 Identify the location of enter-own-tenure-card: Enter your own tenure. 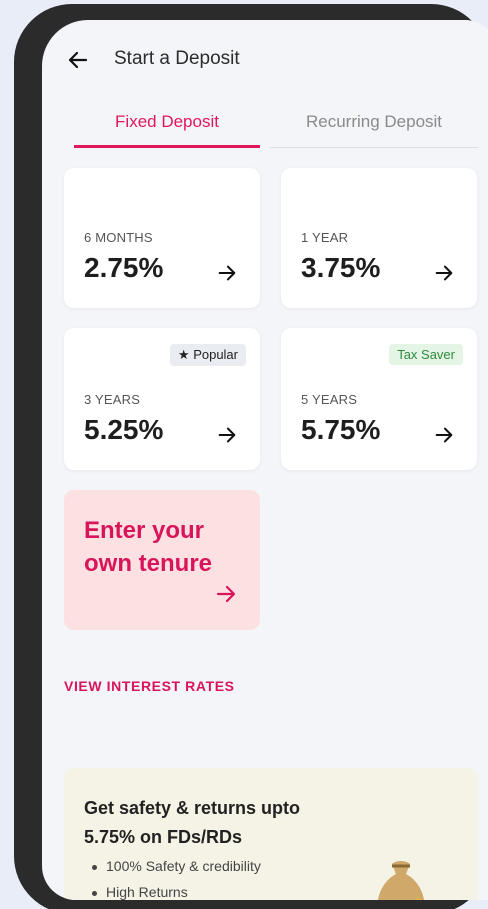
(162, 560).